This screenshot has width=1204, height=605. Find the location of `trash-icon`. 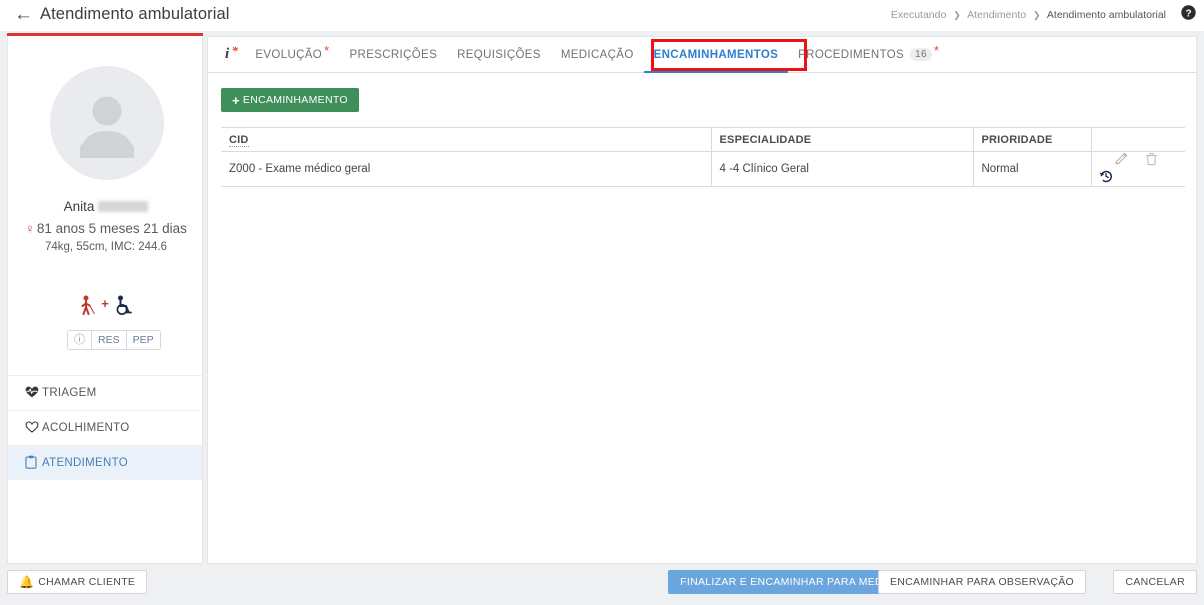

trash-icon is located at coordinates (1151, 160).